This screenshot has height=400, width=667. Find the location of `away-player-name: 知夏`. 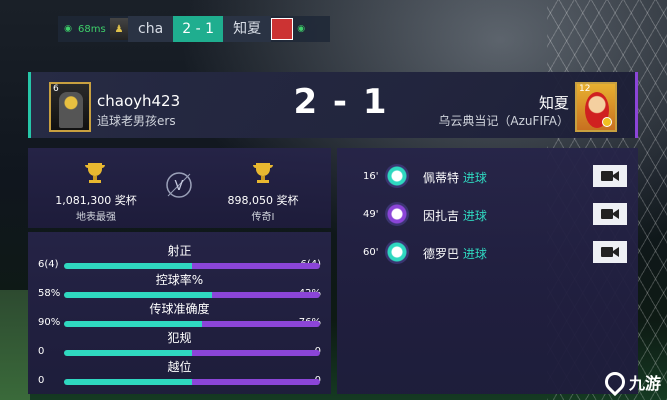

away-player-name: 知夏 is located at coordinates (553, 103).